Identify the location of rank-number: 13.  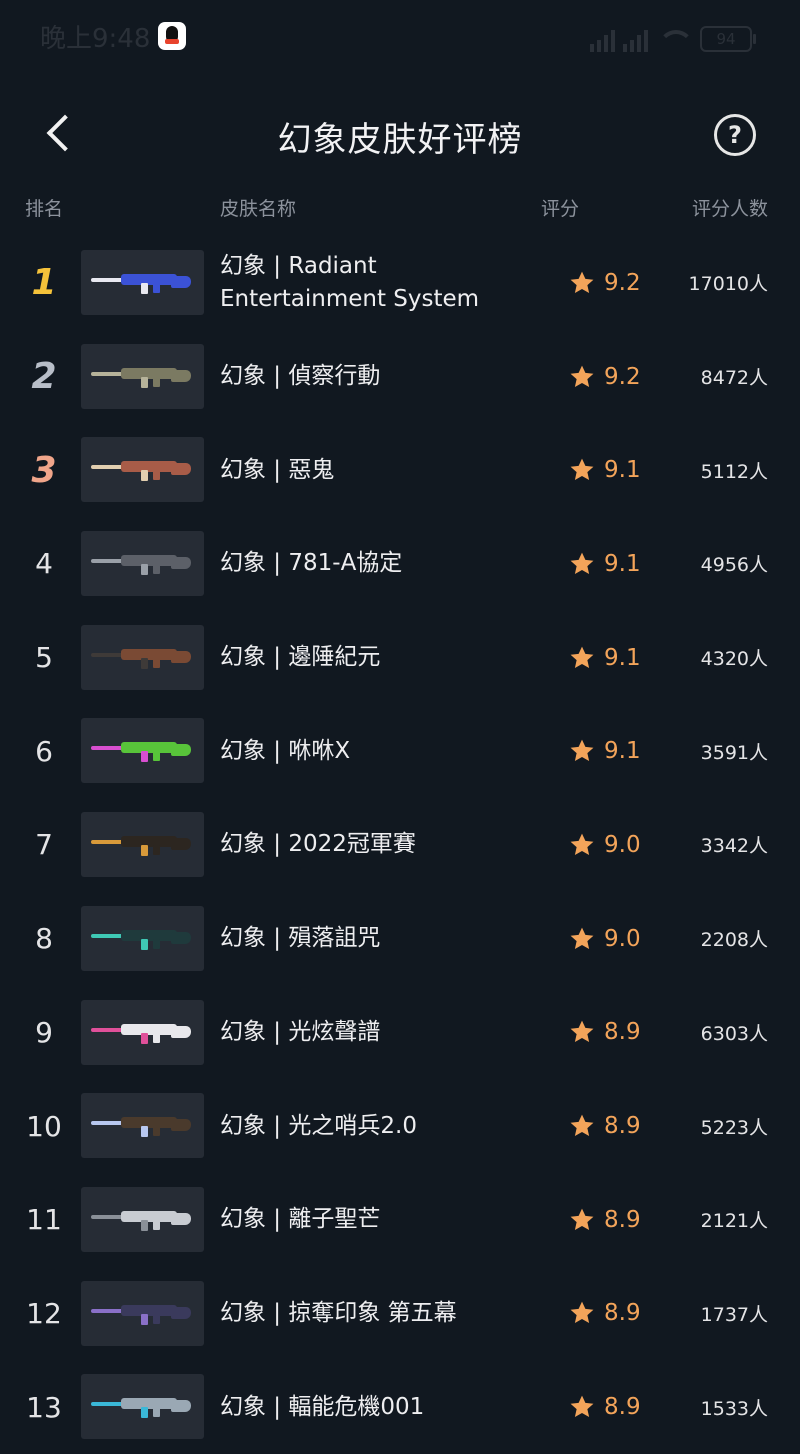
(44, 1407).